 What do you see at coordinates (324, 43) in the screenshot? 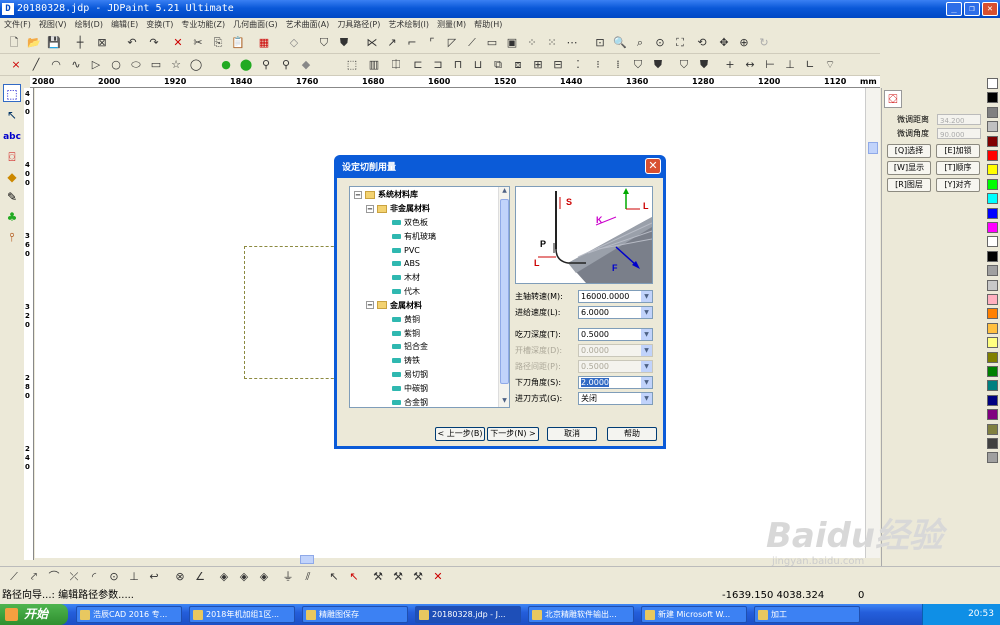
I see `shield-icon: ⛉` at bounding box center [324, 43].